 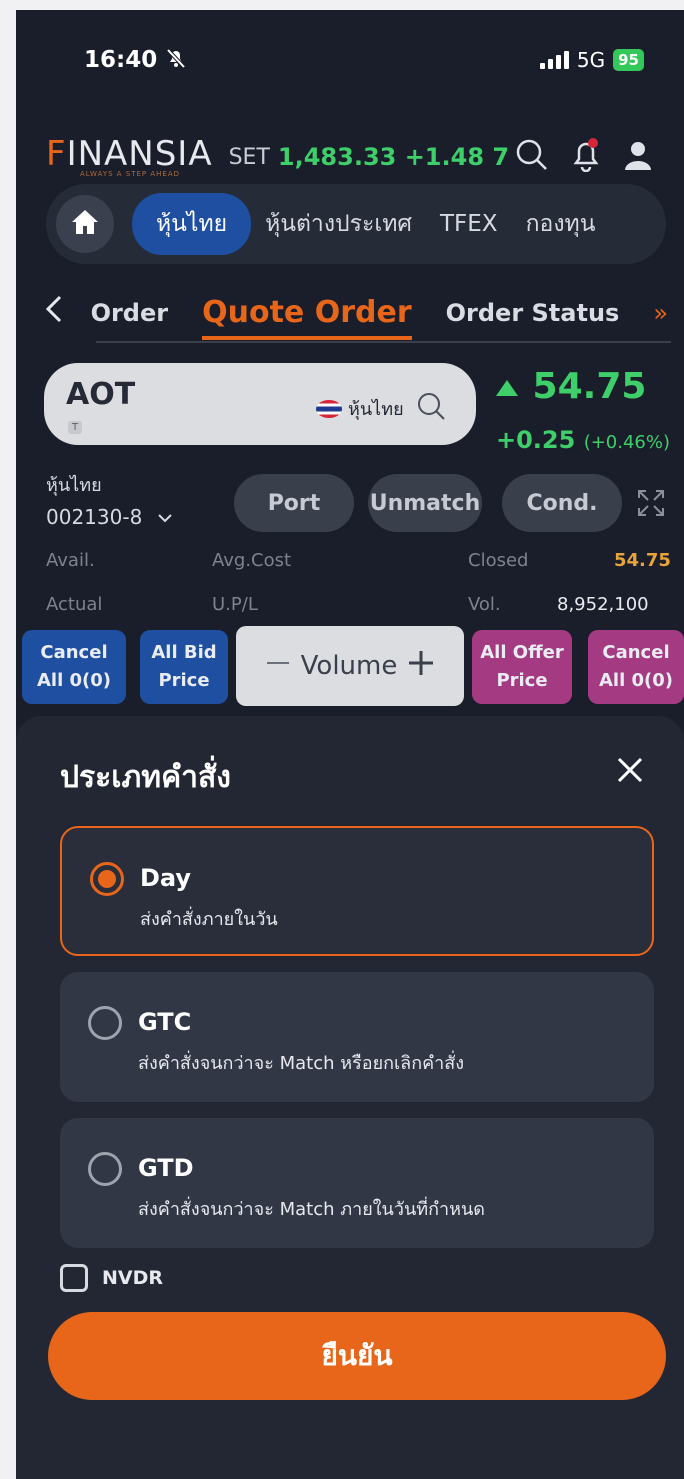 I want to click on up-triangle-icon, so click(x=507, y=388).